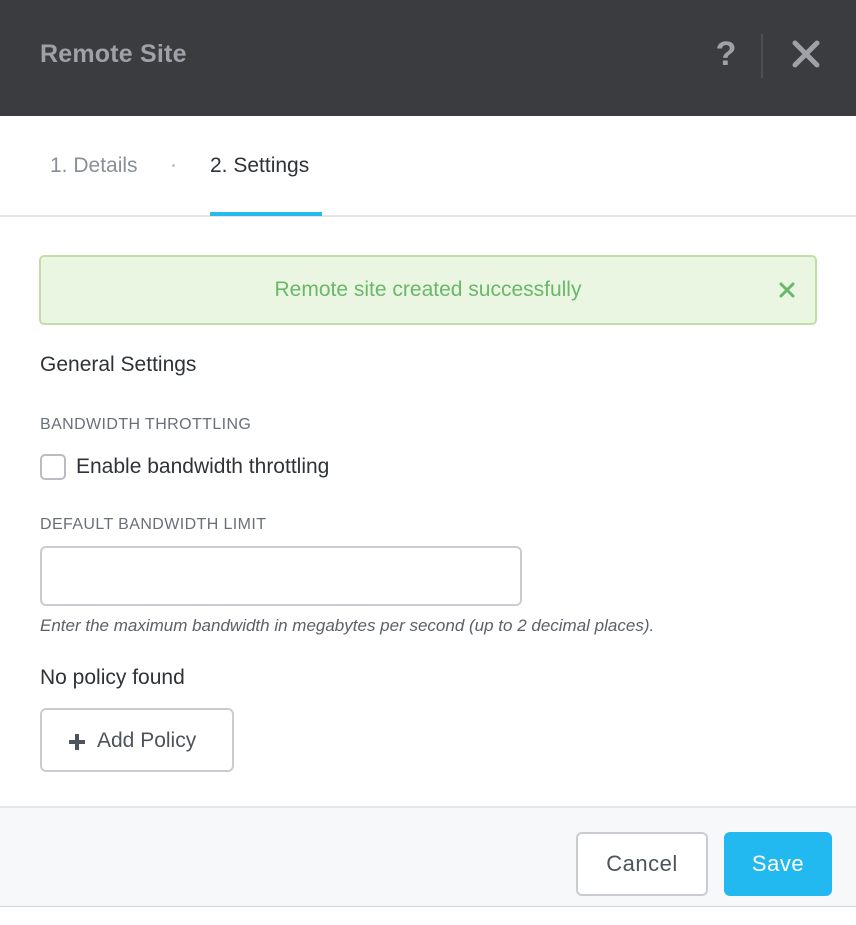 The width and height of the screenshot is (856, 925). Describe the element at coordinates (146, 424) in the screenshot. I see `bandwidth-throttling-label: BANDWIDTH THROTTLING` at that location.